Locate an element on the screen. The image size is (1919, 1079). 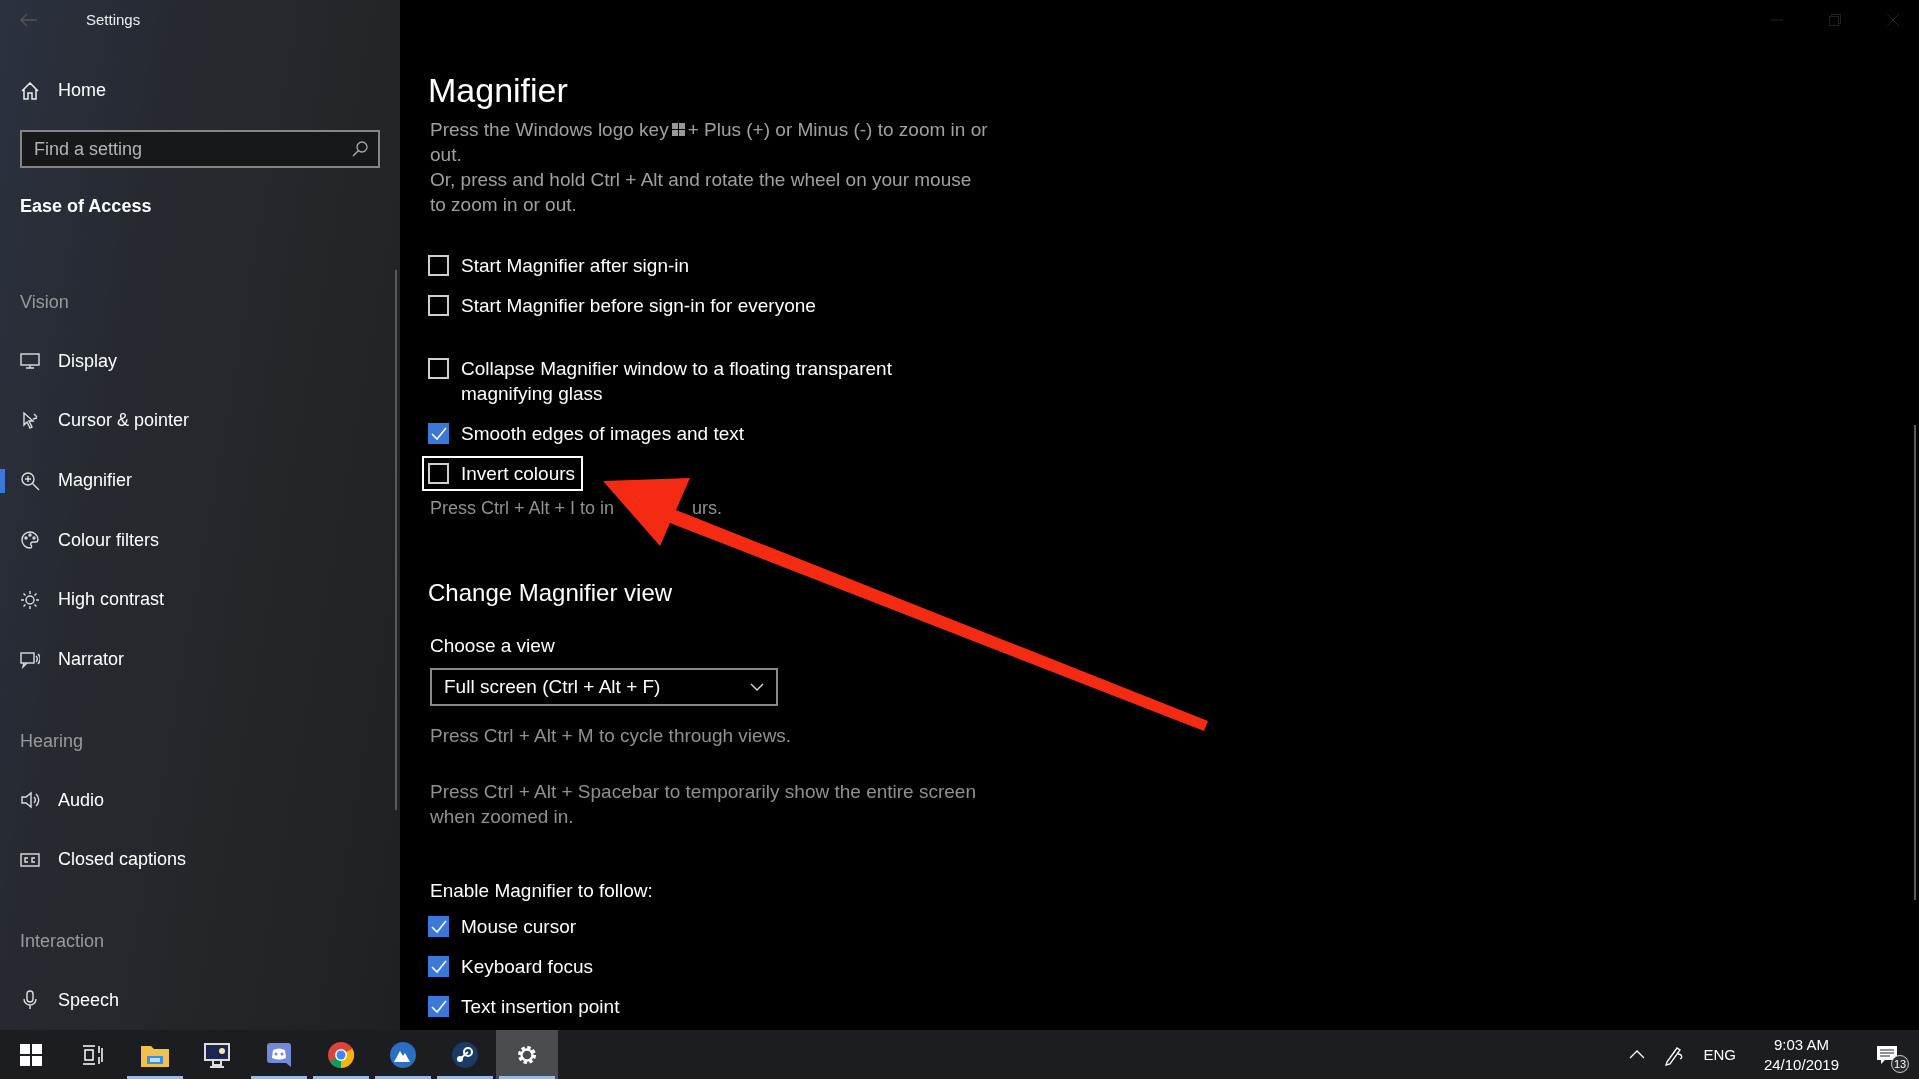
monitor-icon is located at coordinates (217, 1054).